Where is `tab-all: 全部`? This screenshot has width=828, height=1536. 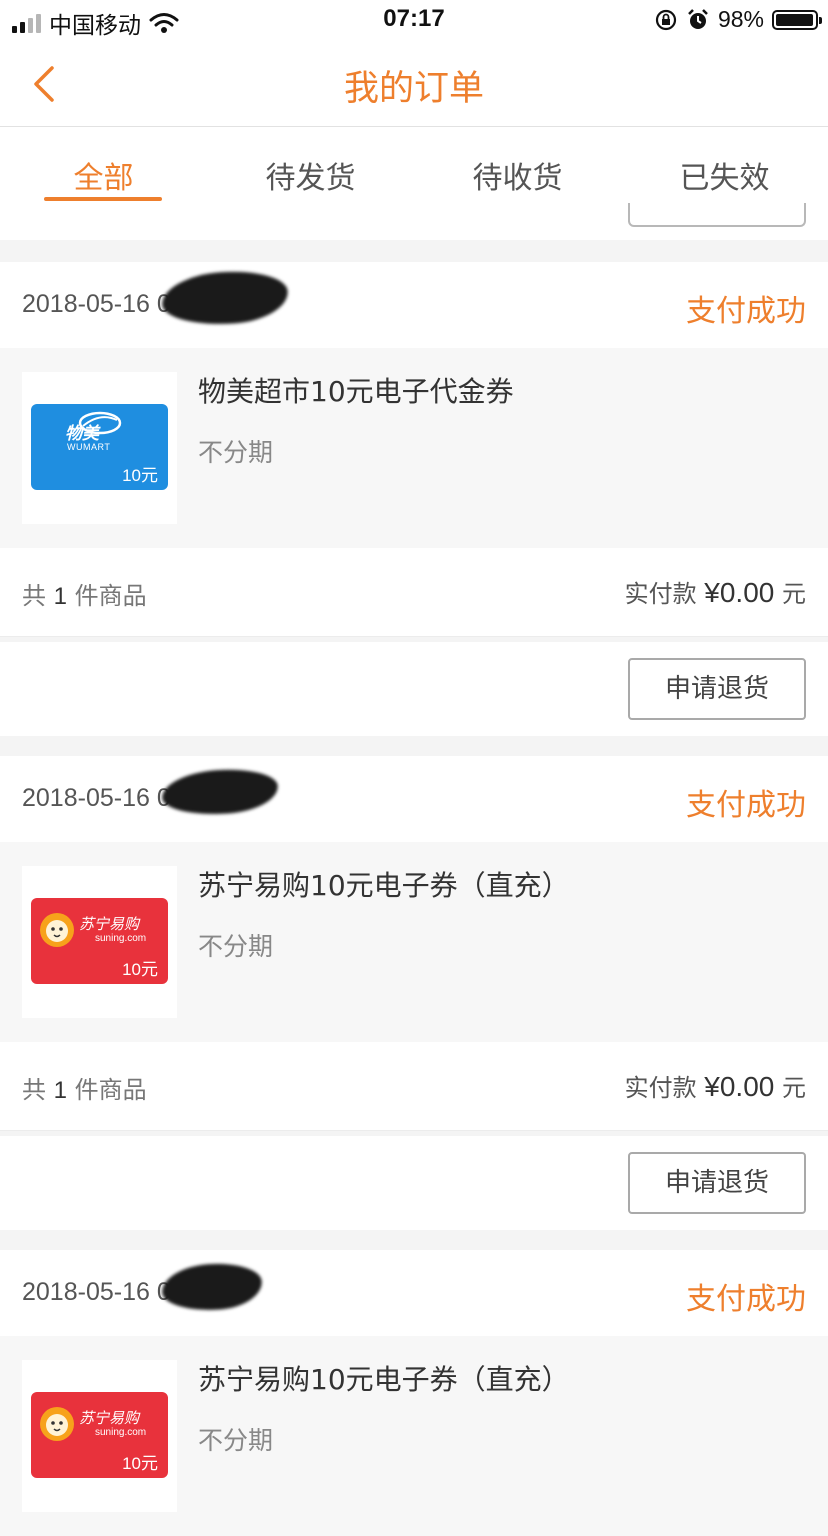 tab-all: 全部 is located at coordinates (103, 175).